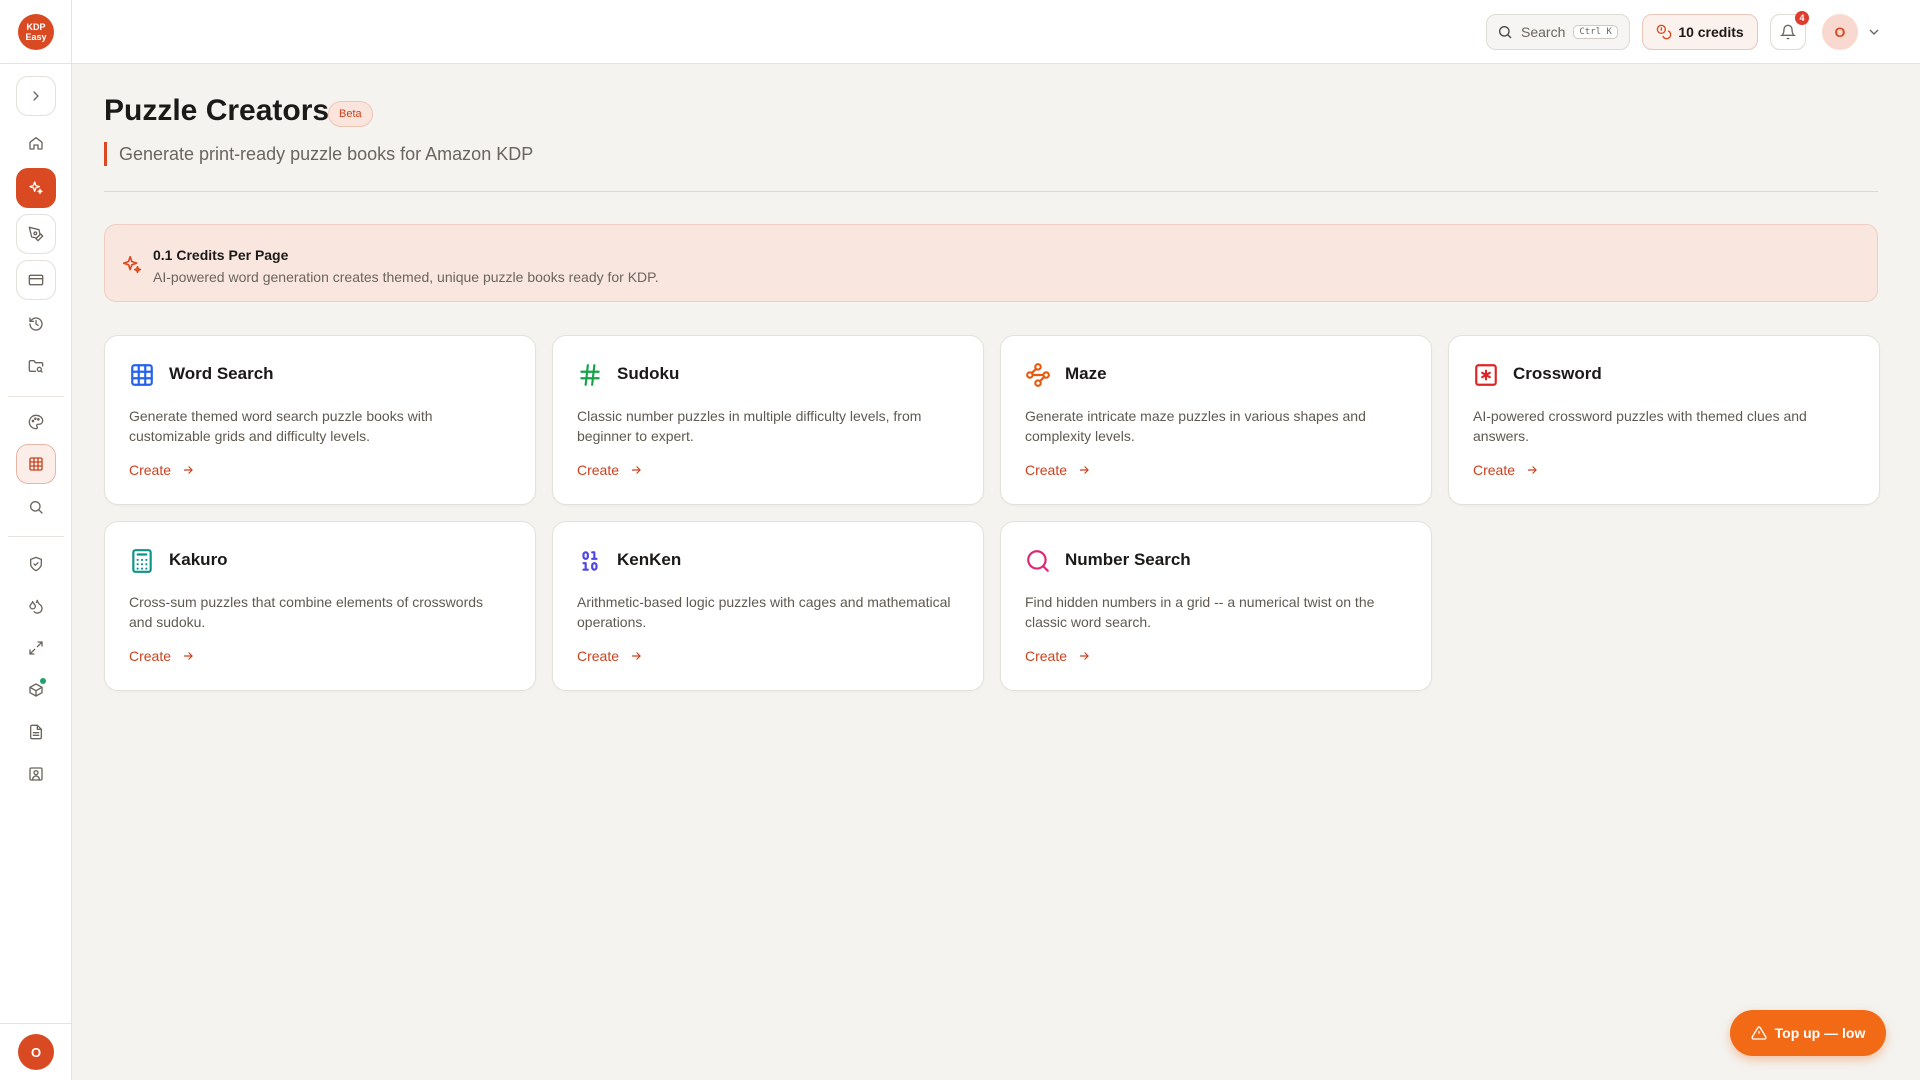  I want to click on search-shortcut: Ctrl K, so click(1595, 32).